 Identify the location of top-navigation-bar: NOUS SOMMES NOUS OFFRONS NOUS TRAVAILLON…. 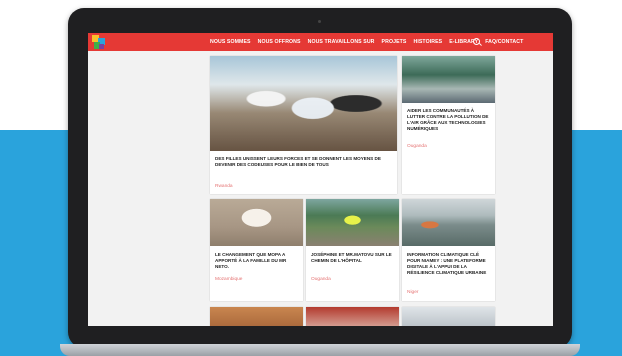
(320, 42).